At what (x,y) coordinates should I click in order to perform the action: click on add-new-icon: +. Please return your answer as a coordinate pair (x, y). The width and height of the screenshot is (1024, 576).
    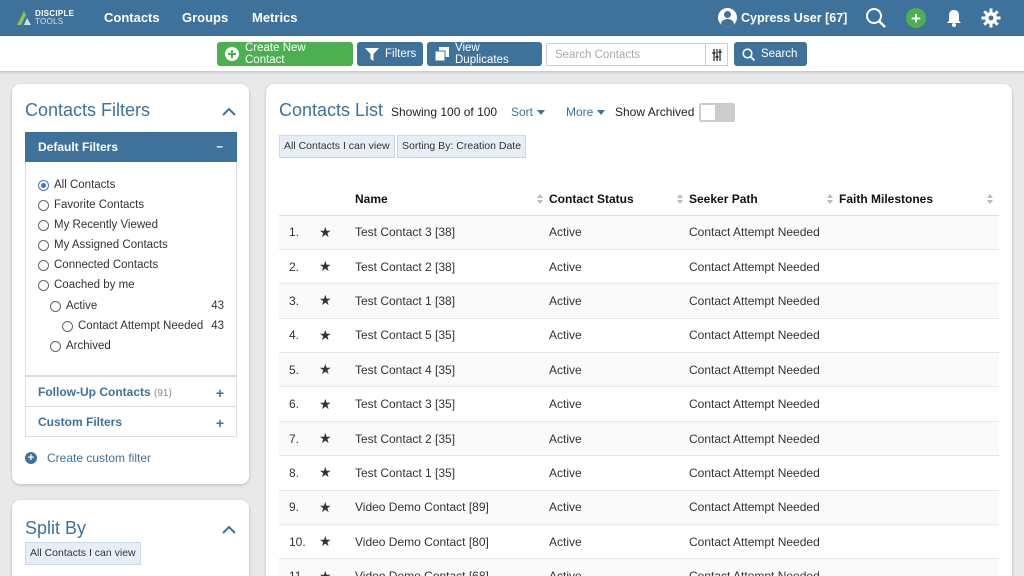
    Looking at the image, I should click on (916, 18).